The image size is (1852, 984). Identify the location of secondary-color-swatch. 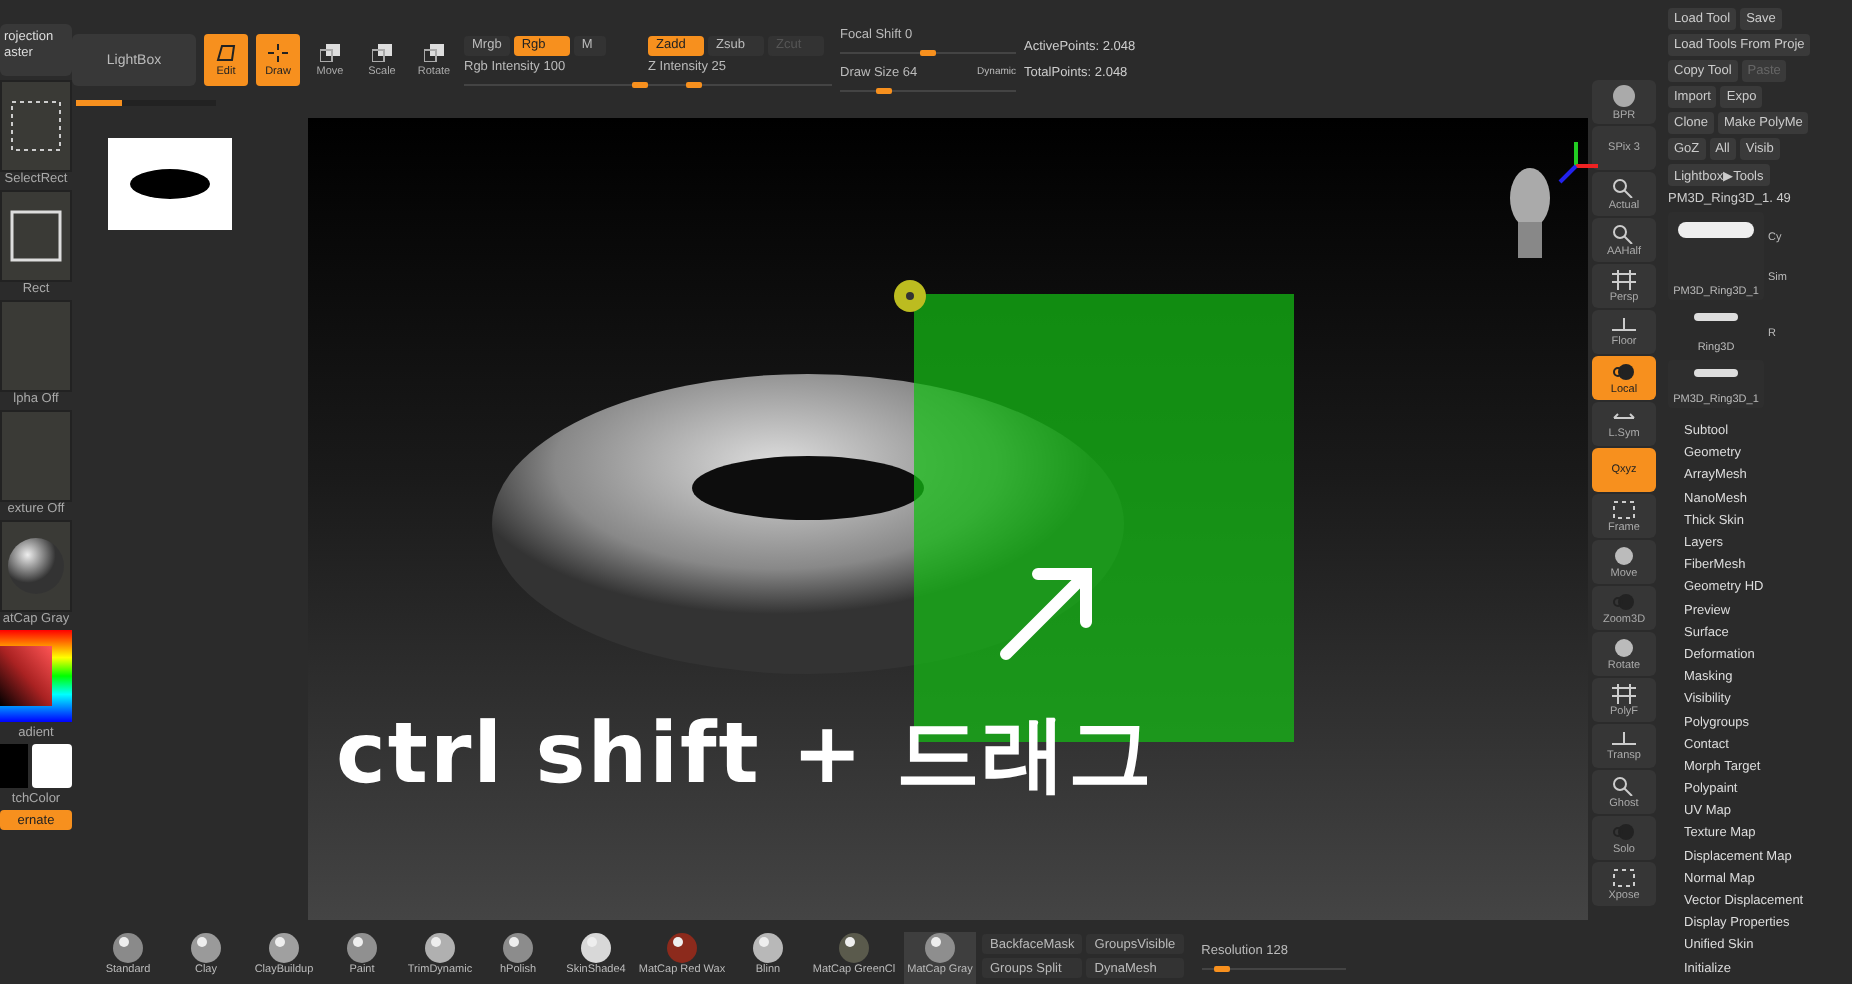
(52, 766).